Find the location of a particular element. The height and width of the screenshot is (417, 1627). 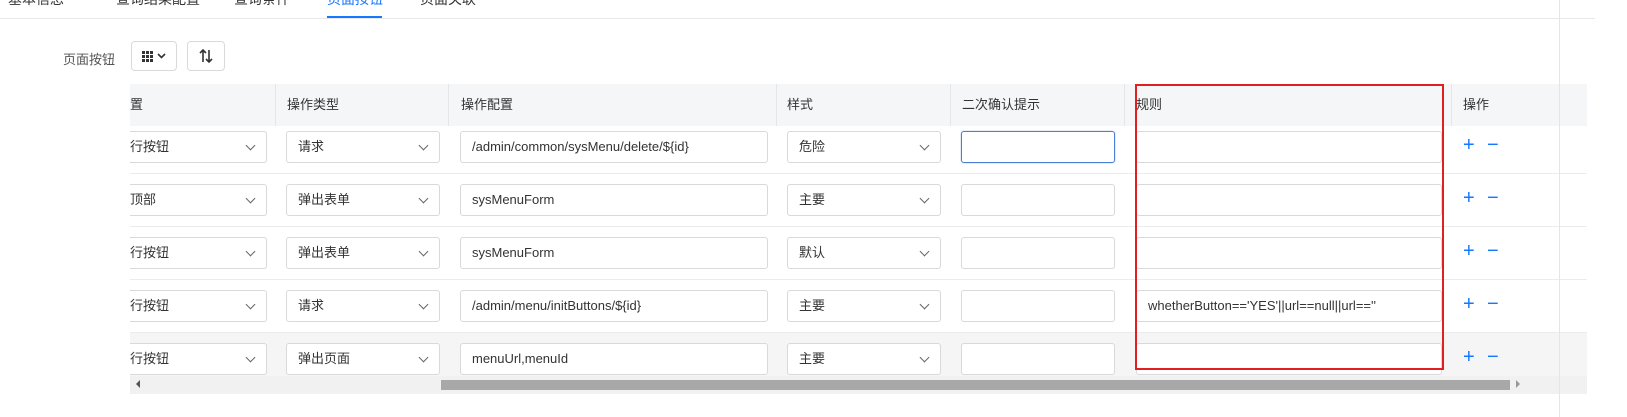

page-divider is located at coordinates (1559, 208).